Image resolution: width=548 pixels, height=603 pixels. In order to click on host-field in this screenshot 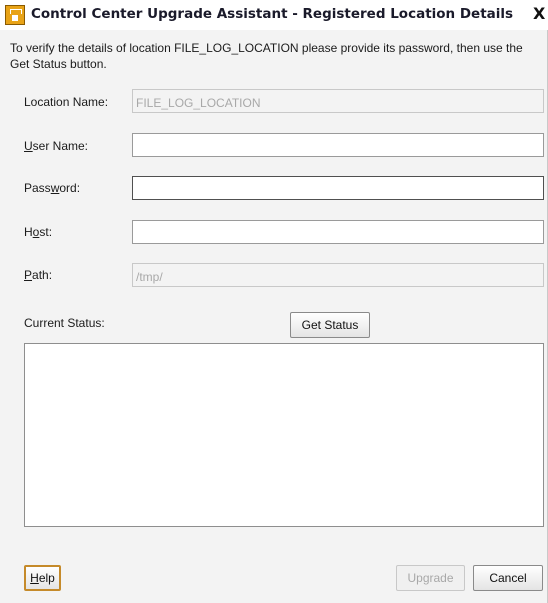, I will do `click(338, 232)`.